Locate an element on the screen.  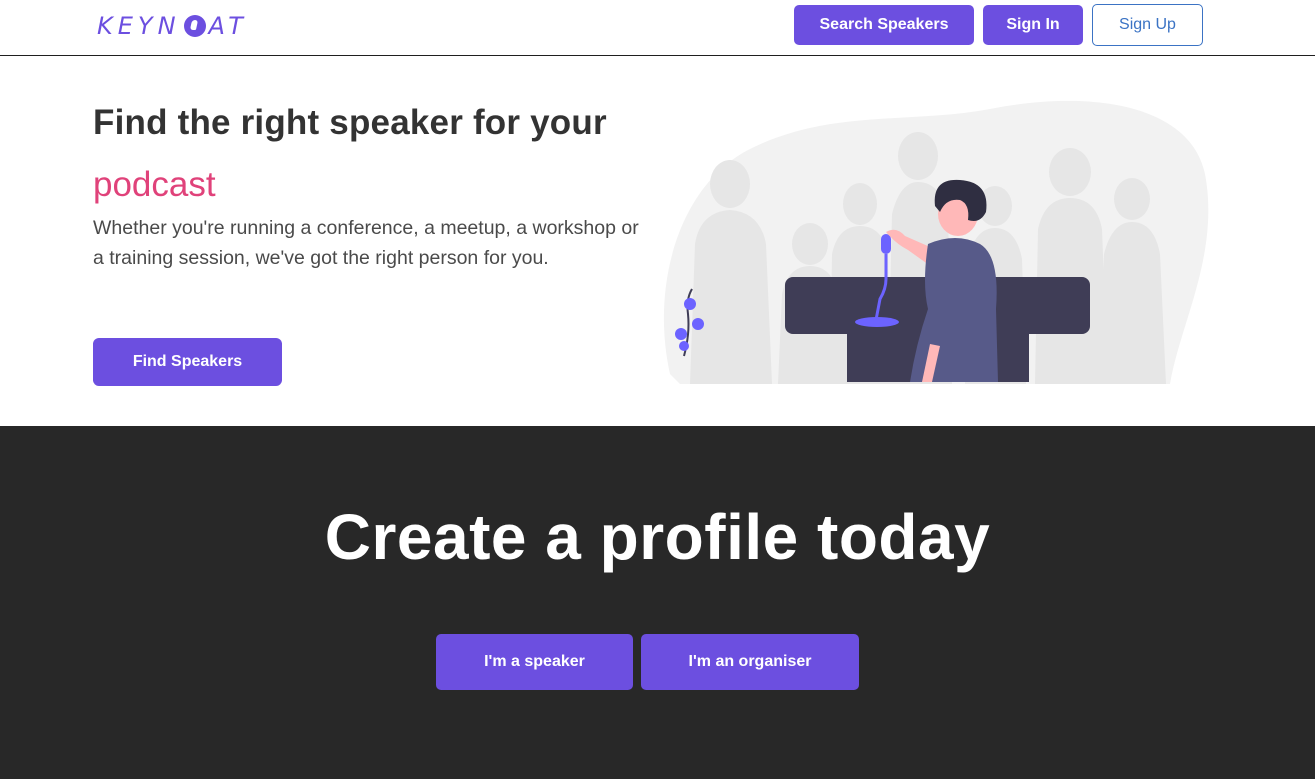
logo-text-left: KEYN is located at coordinates (139, 26).